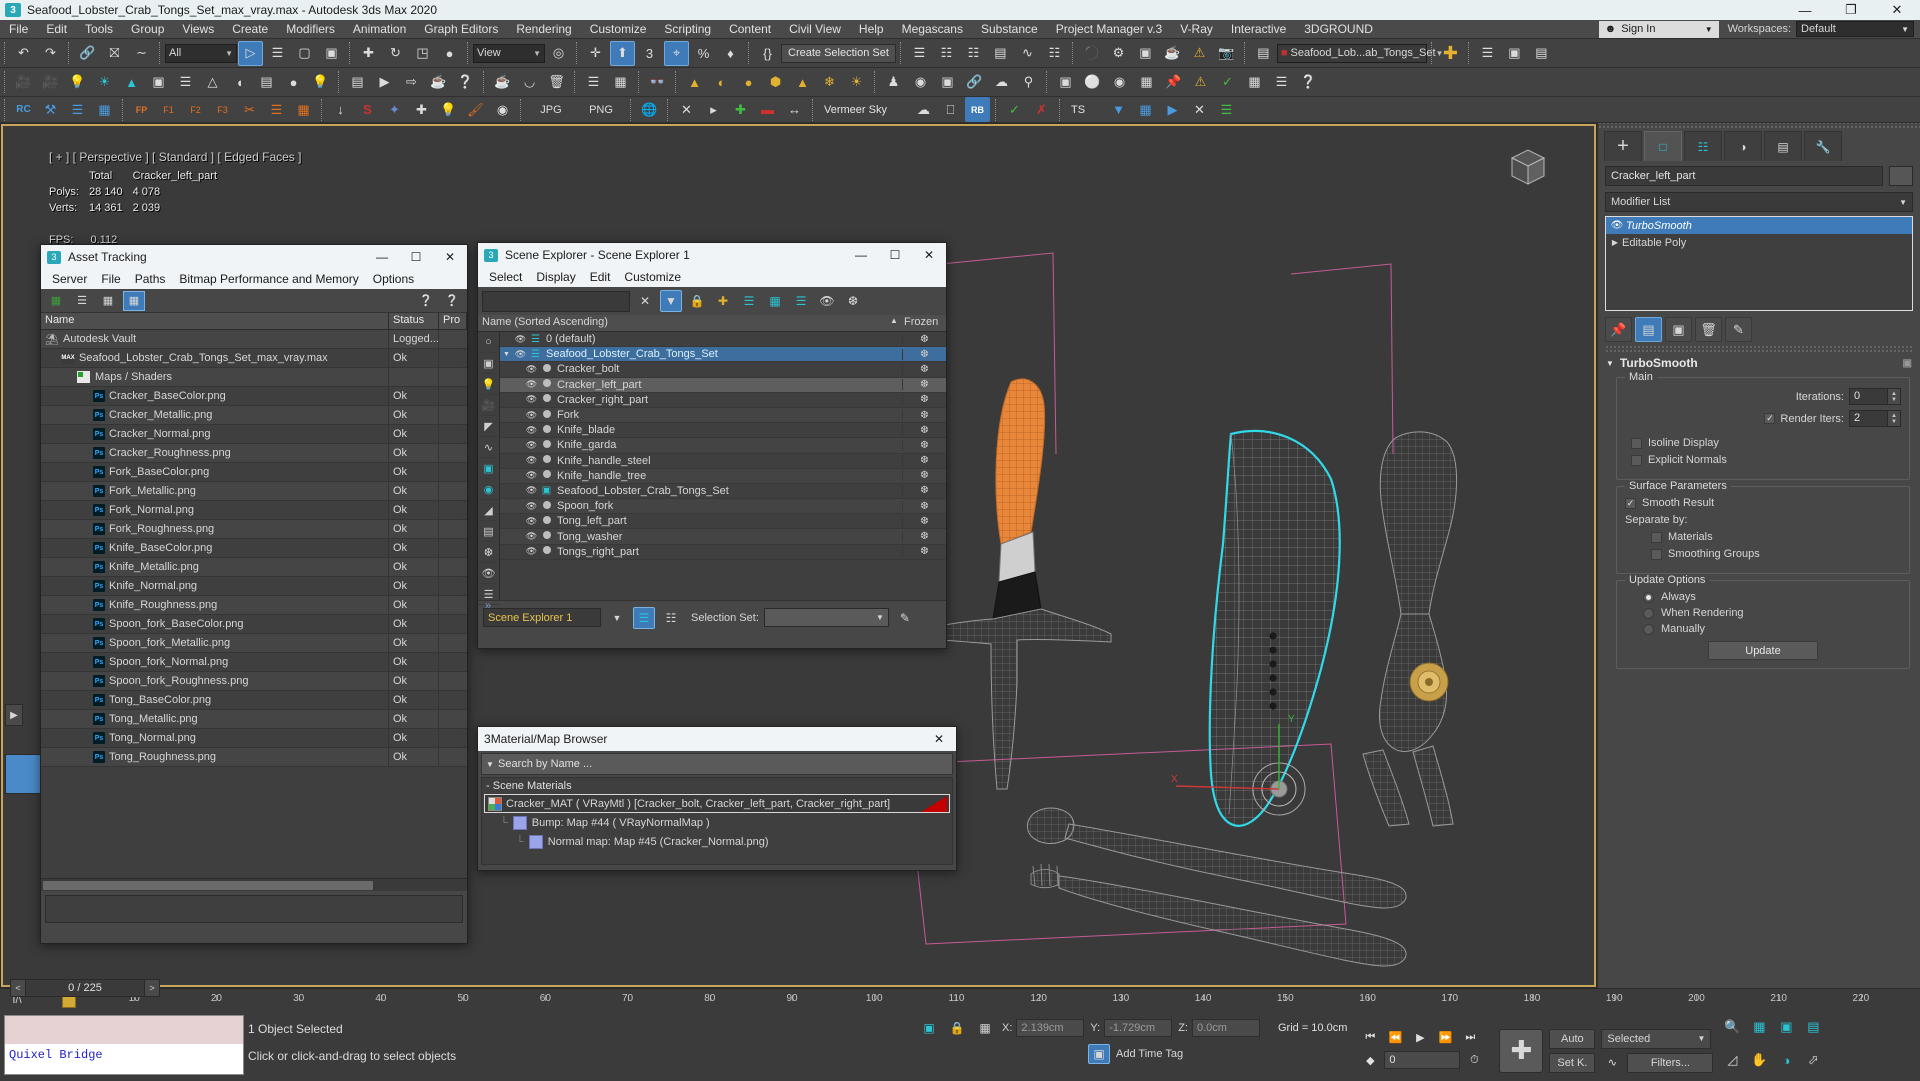 This screenshot has width=1920, height=1081. What do you see at coordinates (1759, 202) in the screenshot?
I see `modifier-list-dropdown: Modifier List ▼` at bounding box center [1759, 202].